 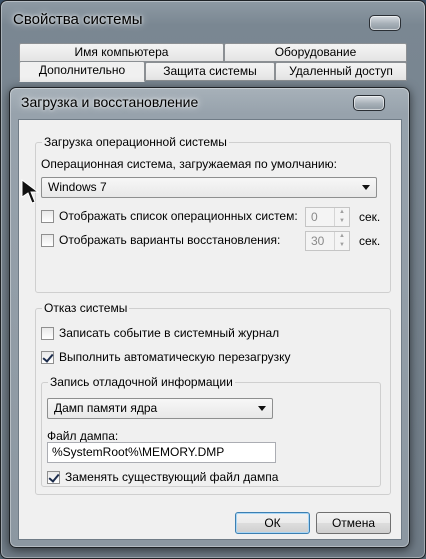 I want to click on debug-info-group-label: Запись отладочной информации, so click(x=141, y=382).